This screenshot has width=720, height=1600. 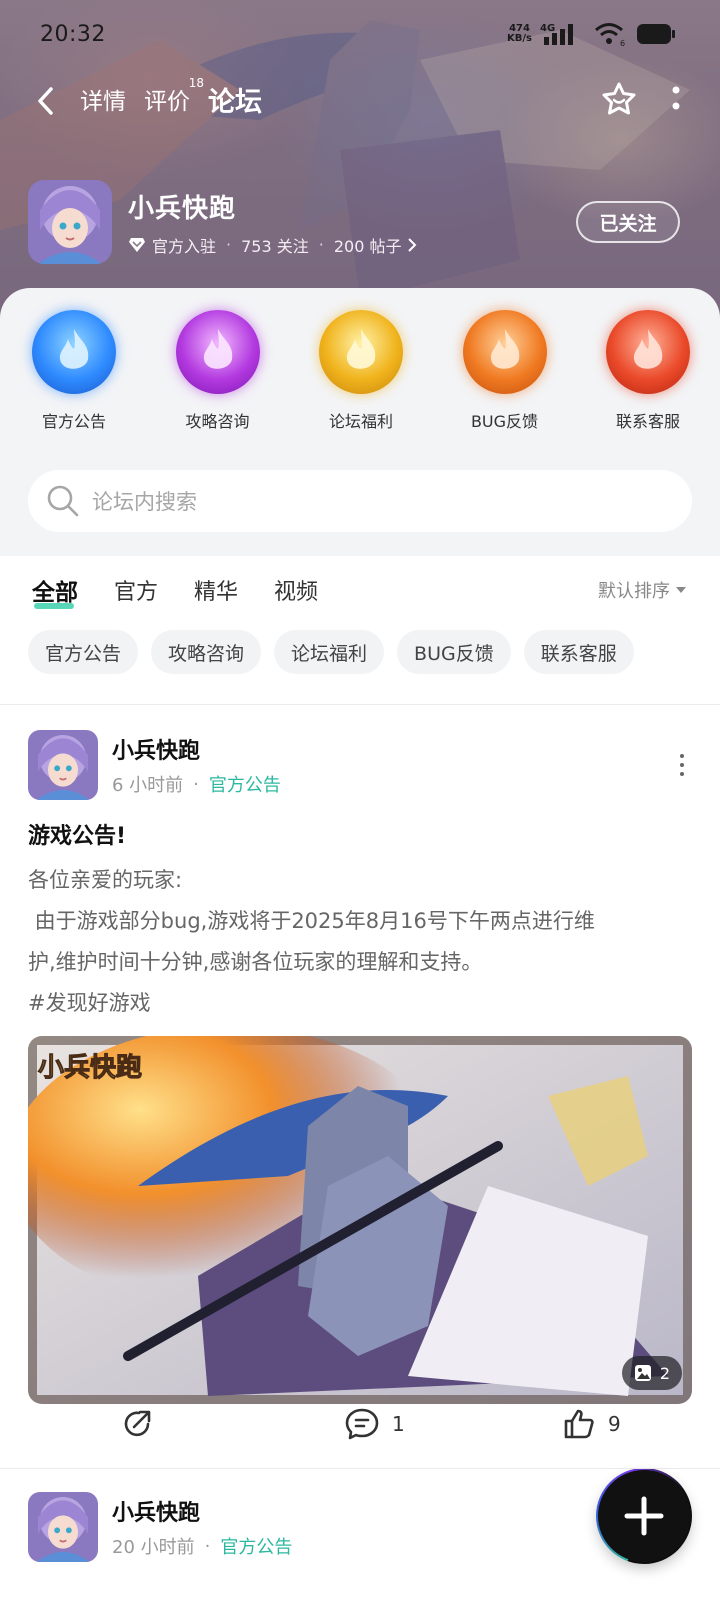 What do you see at coordinates (656, 34) in the screenshot?
I see `battery-icon` at bounding box center [656, 34].